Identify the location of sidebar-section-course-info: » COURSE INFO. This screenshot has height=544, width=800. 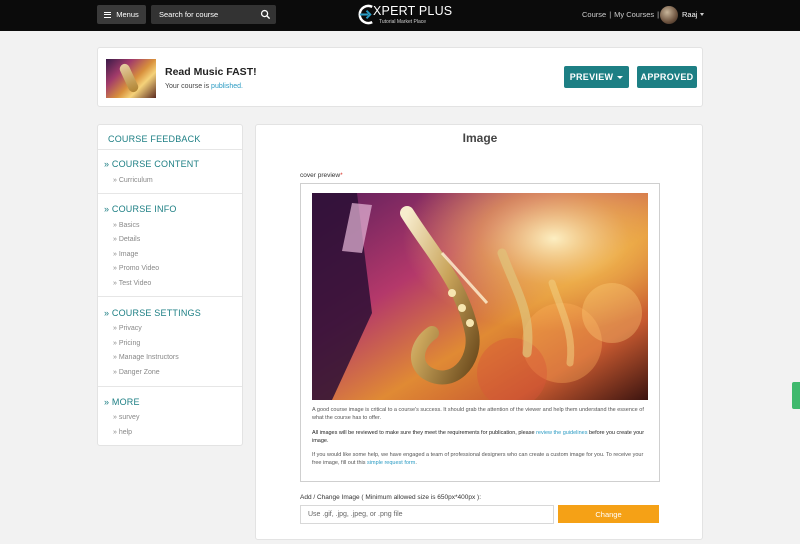
(140, 209).